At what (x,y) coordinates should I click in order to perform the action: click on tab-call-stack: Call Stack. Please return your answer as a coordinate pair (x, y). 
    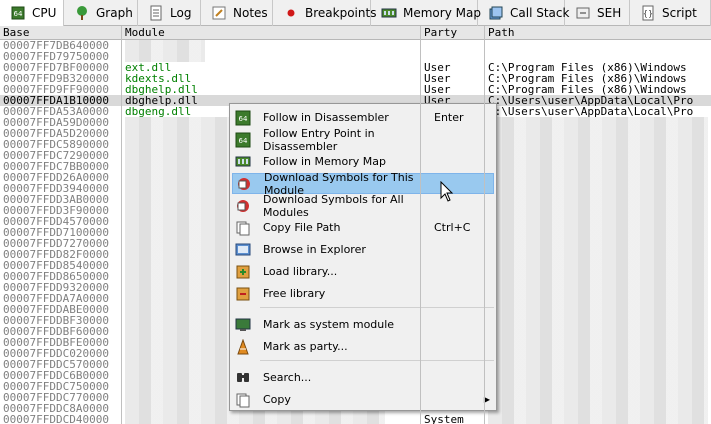
    Looking at the image, I should click on (523, 13).